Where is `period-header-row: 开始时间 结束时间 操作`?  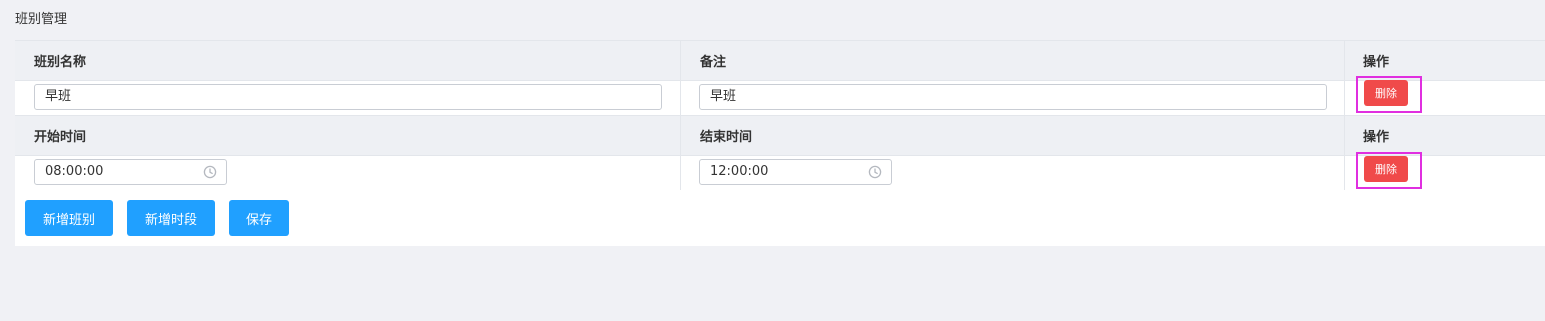
period-header-row: 开始时间 结束时间 操作 is located at coordinates (780, 135).